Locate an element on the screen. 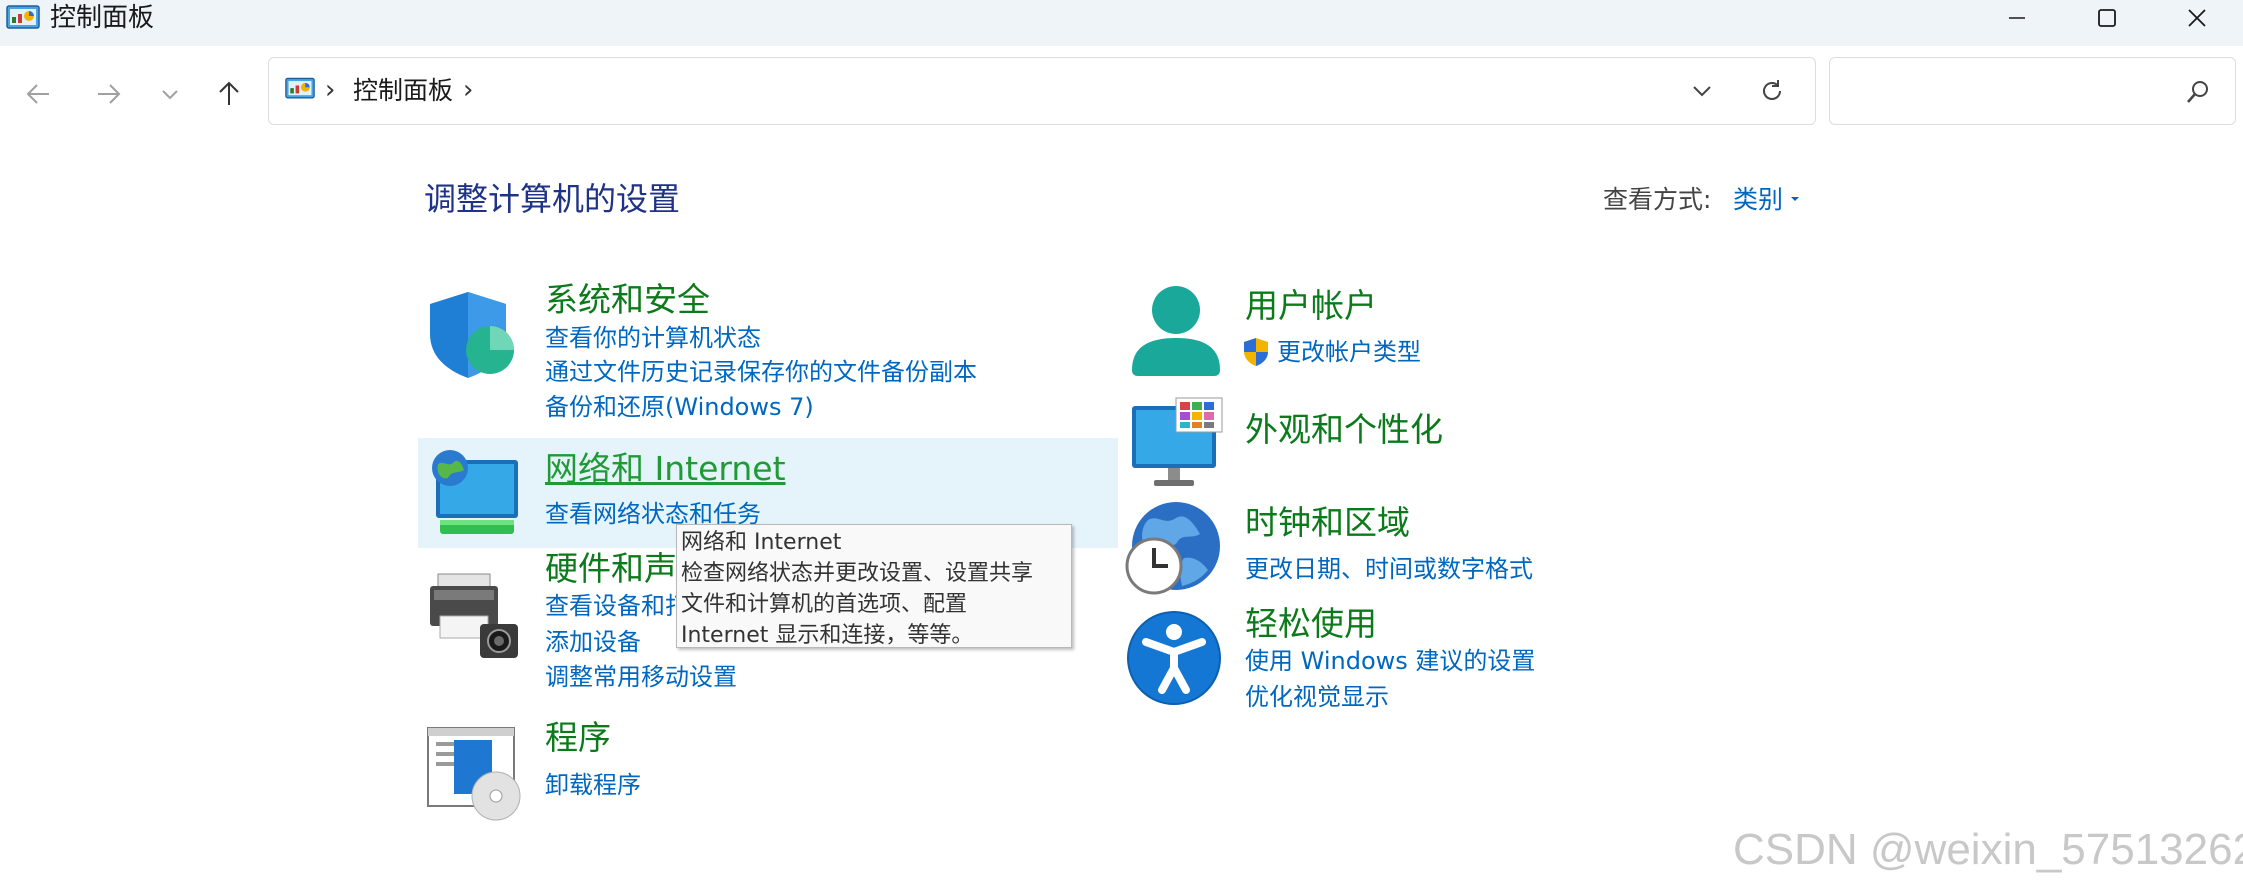  category-title-user-accounts: 用户帐户 is located at coordinates (1311, 306).